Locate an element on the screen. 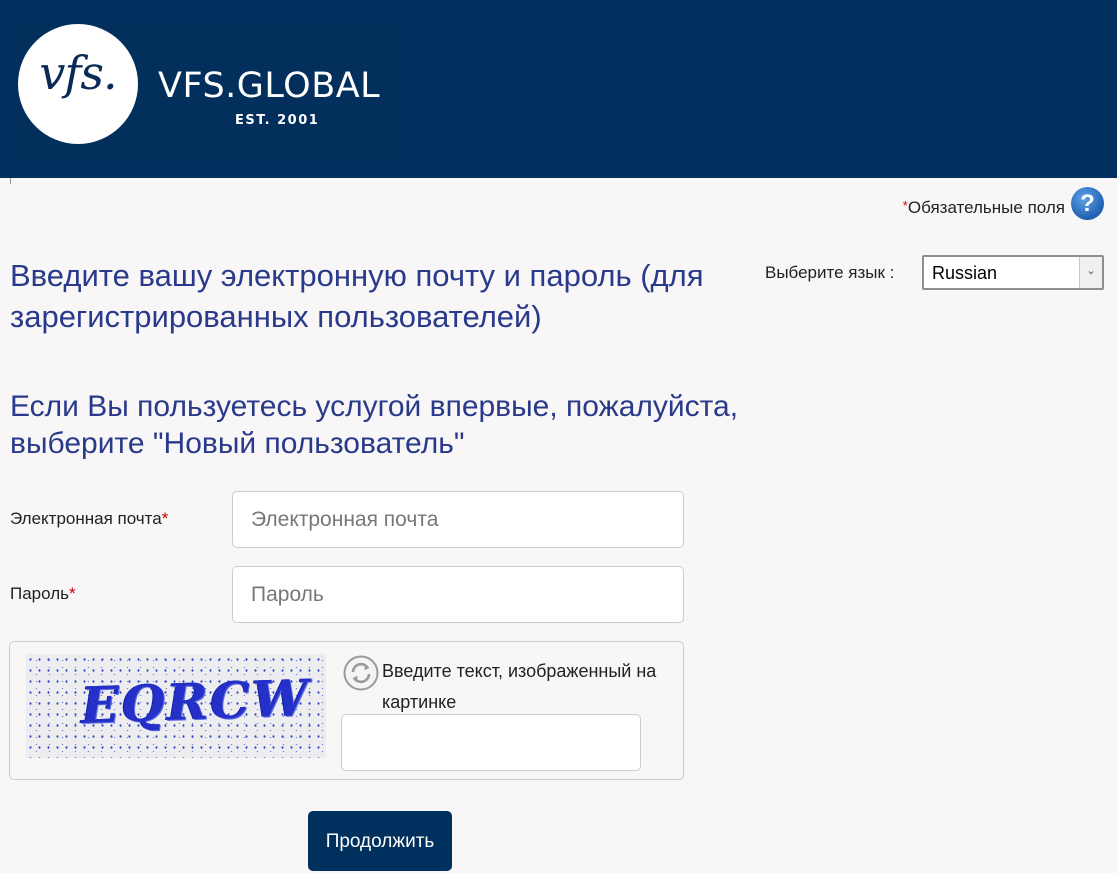 The width and height of the screenshot is (1117, 873). password-required-star: * is located at coordinates (72, 593).